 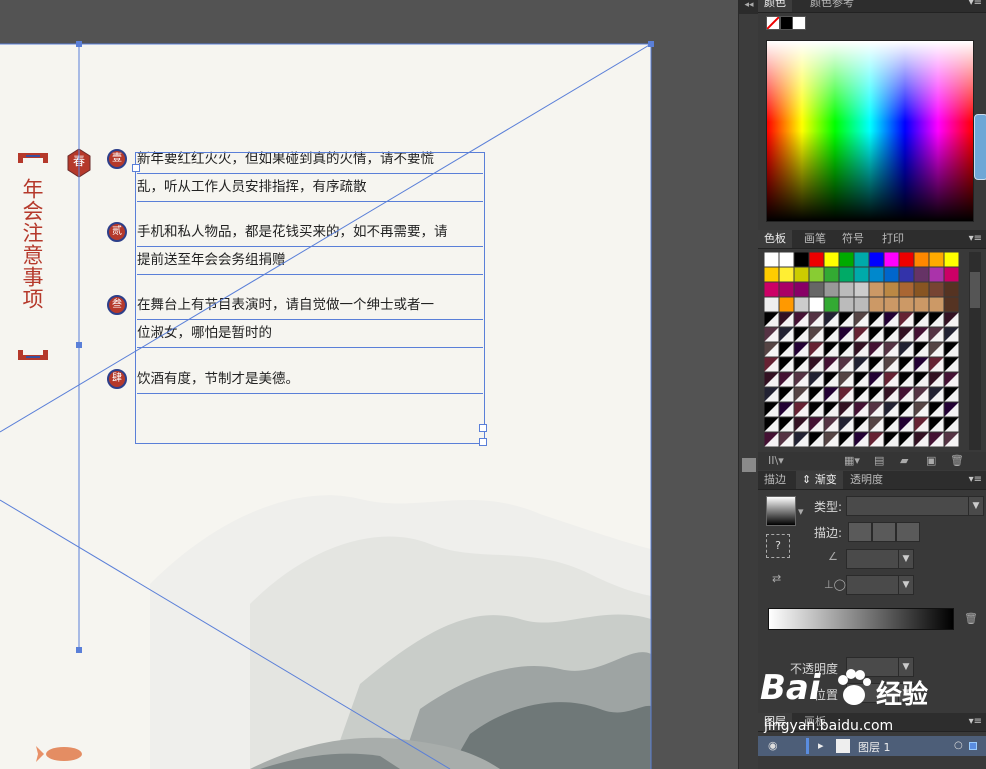 What do you see at coordinates (832, 6) in the screenshot?
I see `tab-color-guide: 颜色参考` at bounding box center [832, 6].